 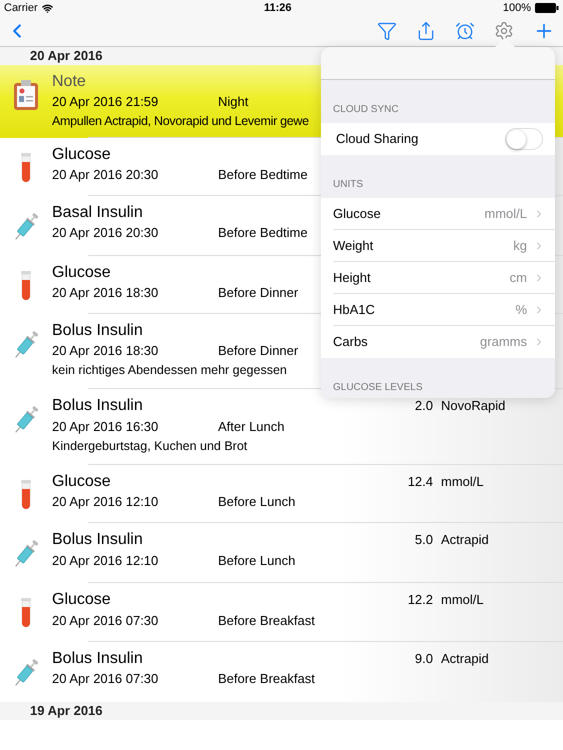 I want to click on settings-button, so click(x=504, y=31).